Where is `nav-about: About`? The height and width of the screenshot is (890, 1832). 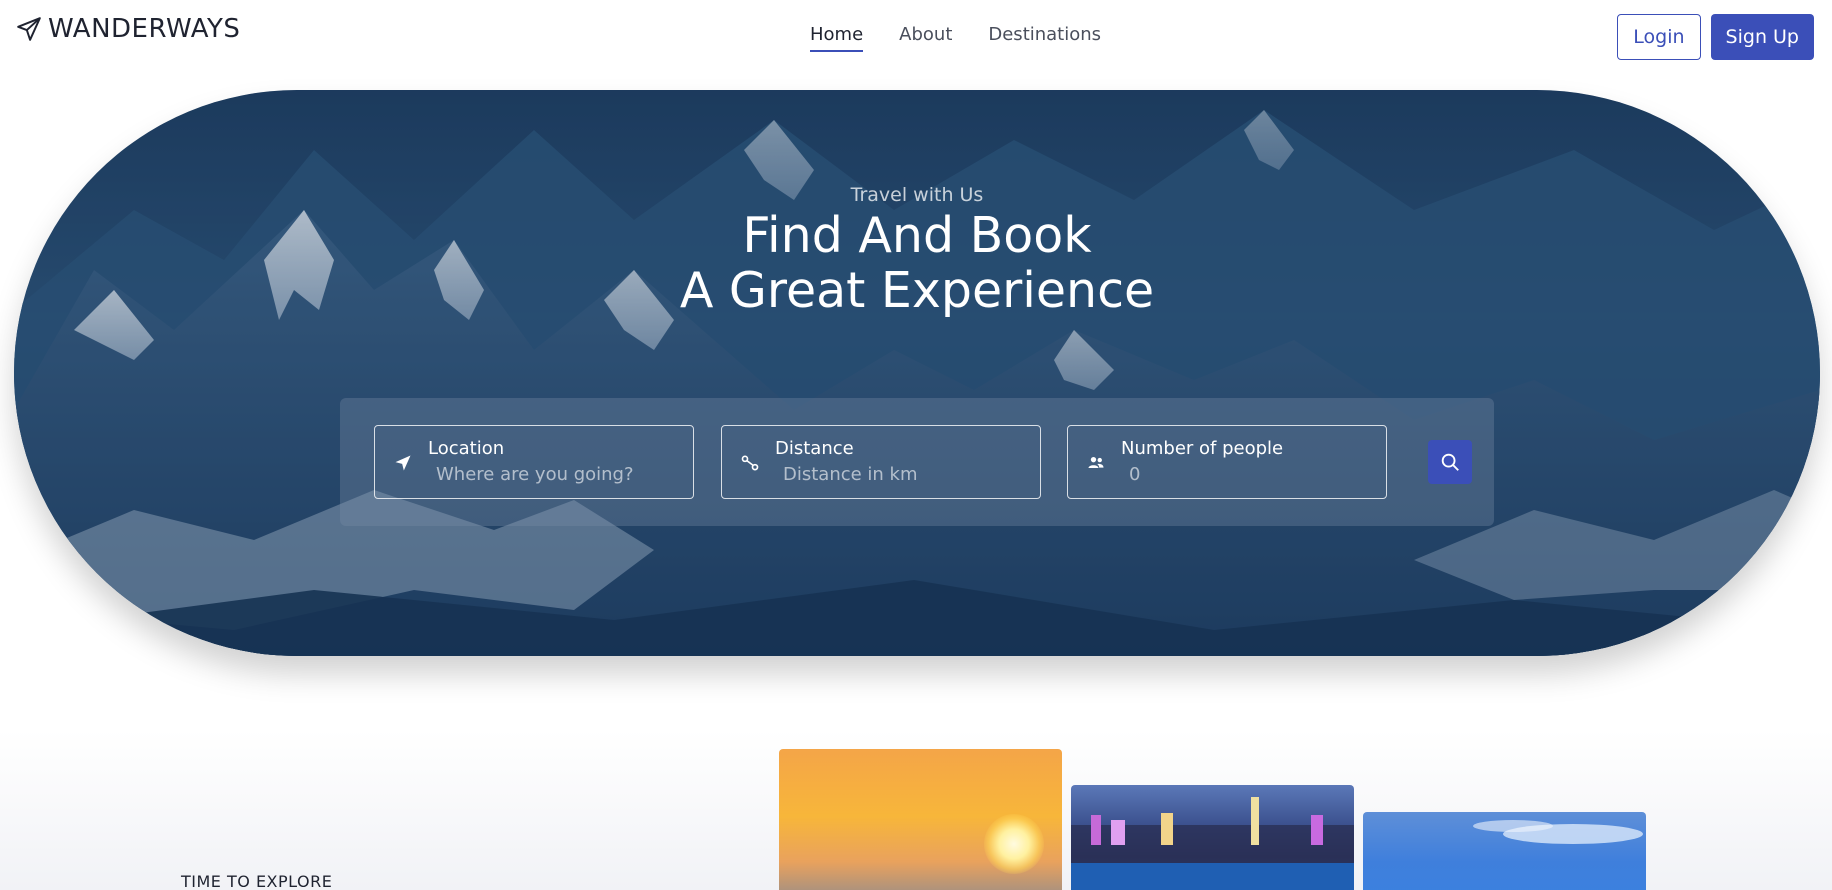 nav-about: About is located at coordinates (925, 36).